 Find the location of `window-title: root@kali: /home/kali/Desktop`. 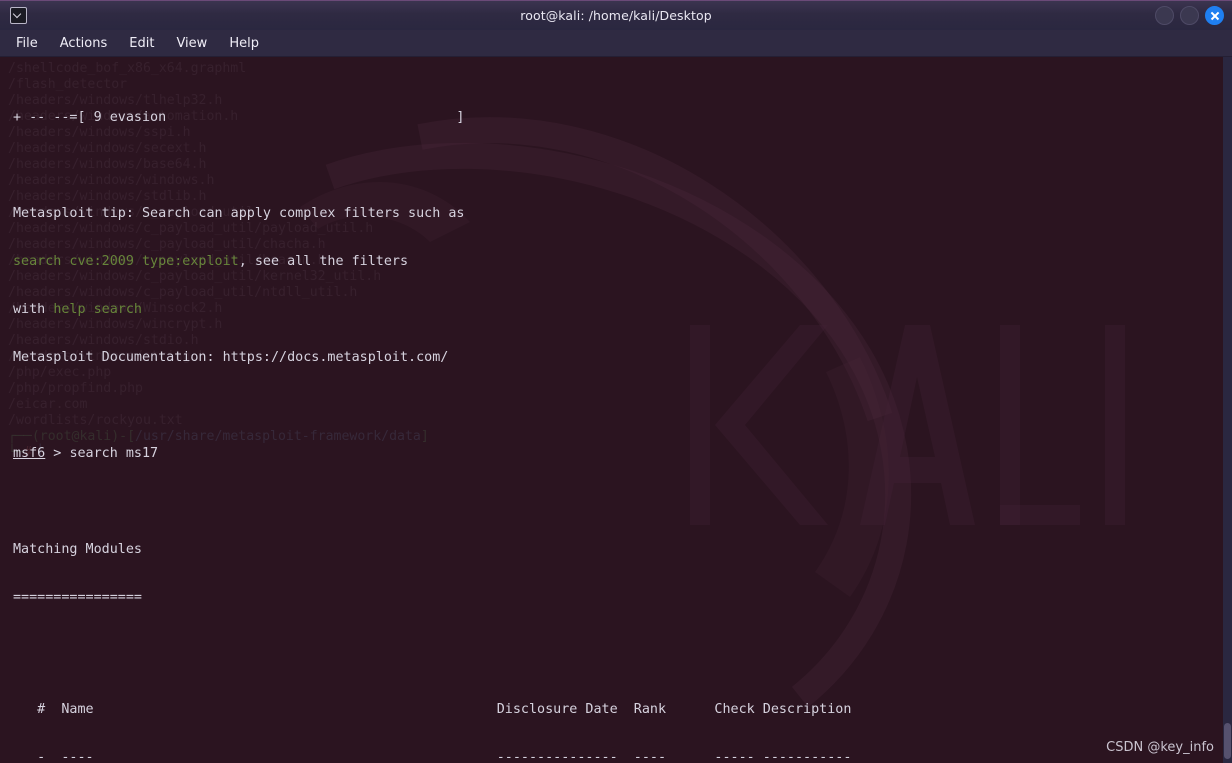

window-title: root@kali: /home/kali/Desktop is located at coordinates (616, 15).